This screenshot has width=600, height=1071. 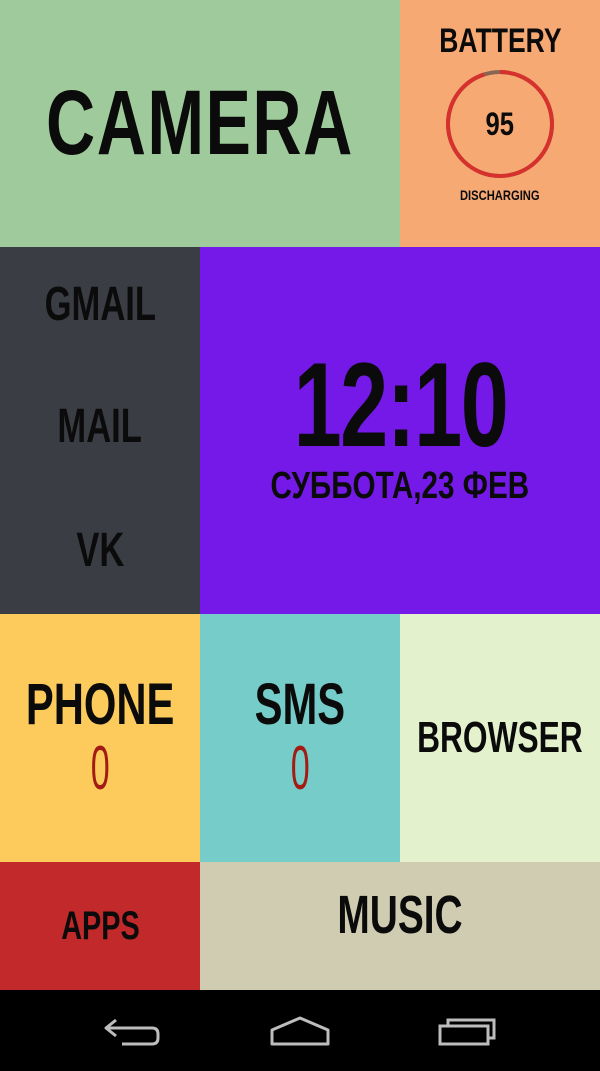 I want to click on unread-sms-count: 0, so click(x=300, y=768).